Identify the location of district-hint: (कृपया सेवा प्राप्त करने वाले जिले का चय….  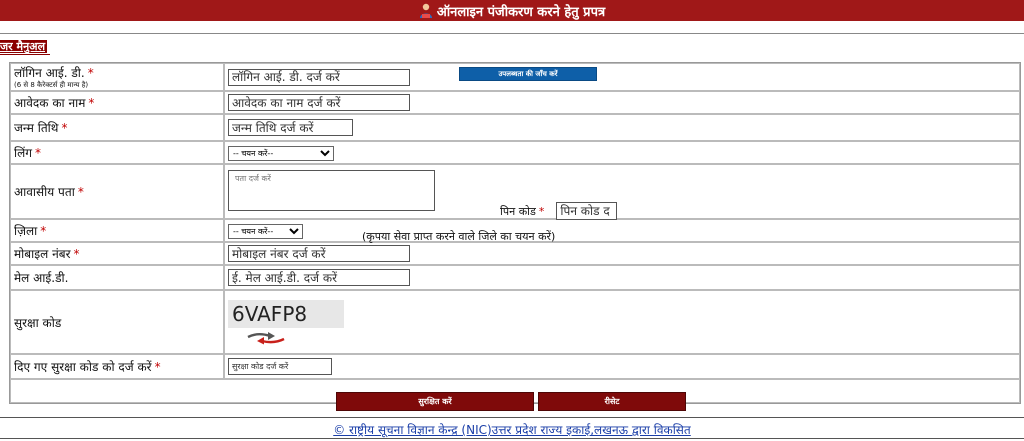
(459, 236).